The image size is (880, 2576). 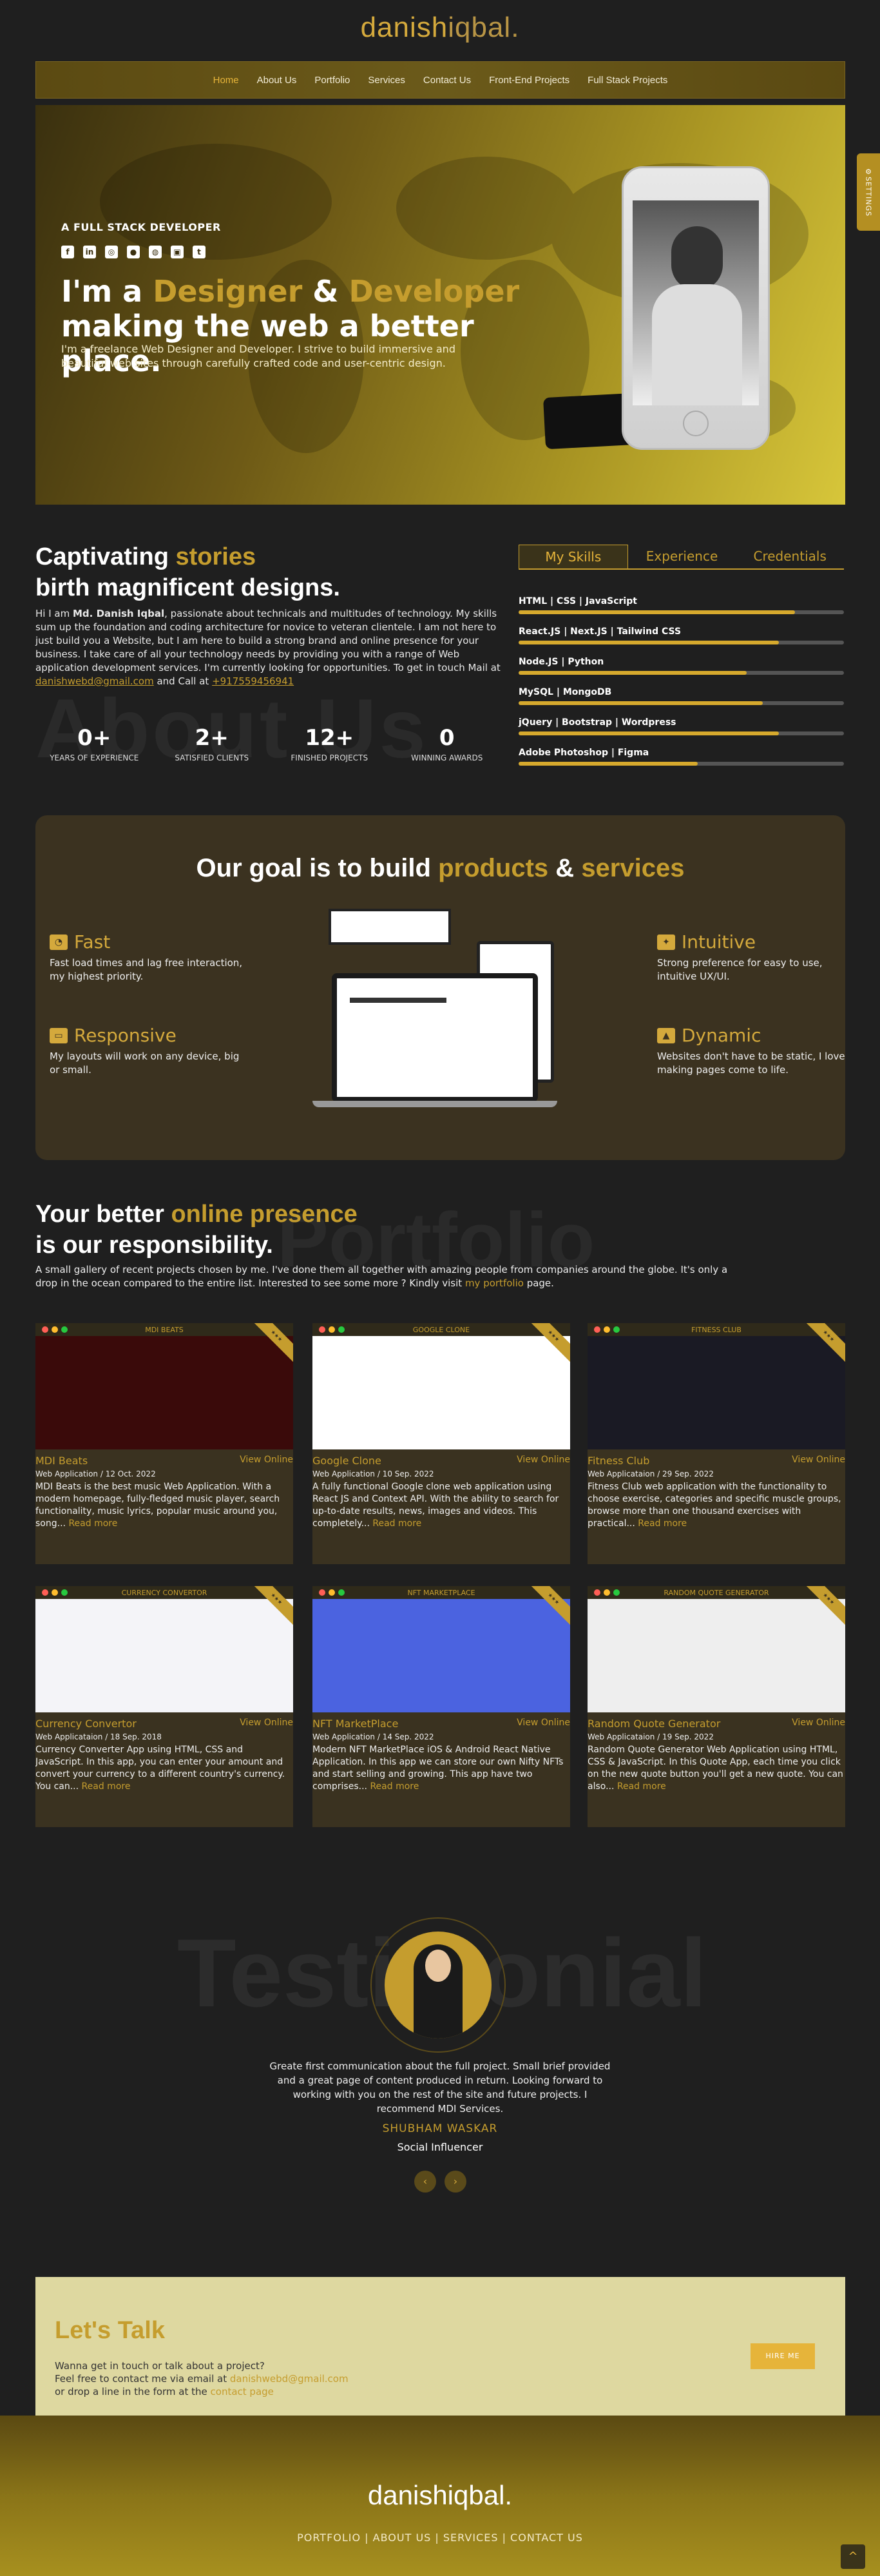 I want to click on nav-frontend-projects: Front-End Projects, so click(x=529, y=80).